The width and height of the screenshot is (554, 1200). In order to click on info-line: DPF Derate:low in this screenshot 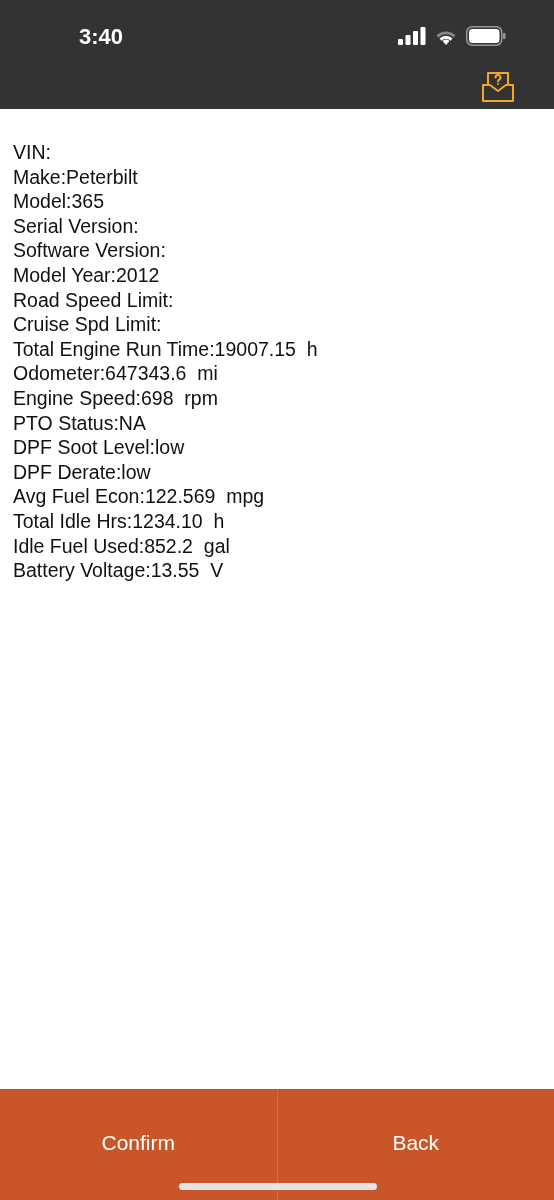, I will do `click(82, 472)`.